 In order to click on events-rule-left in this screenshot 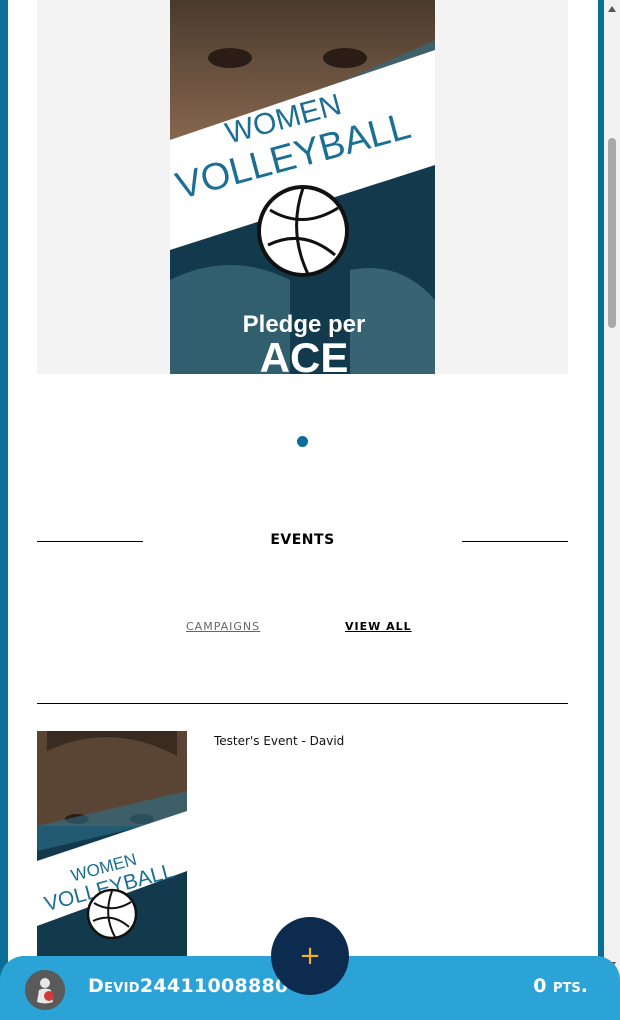, I will do `click(90, 541)`.